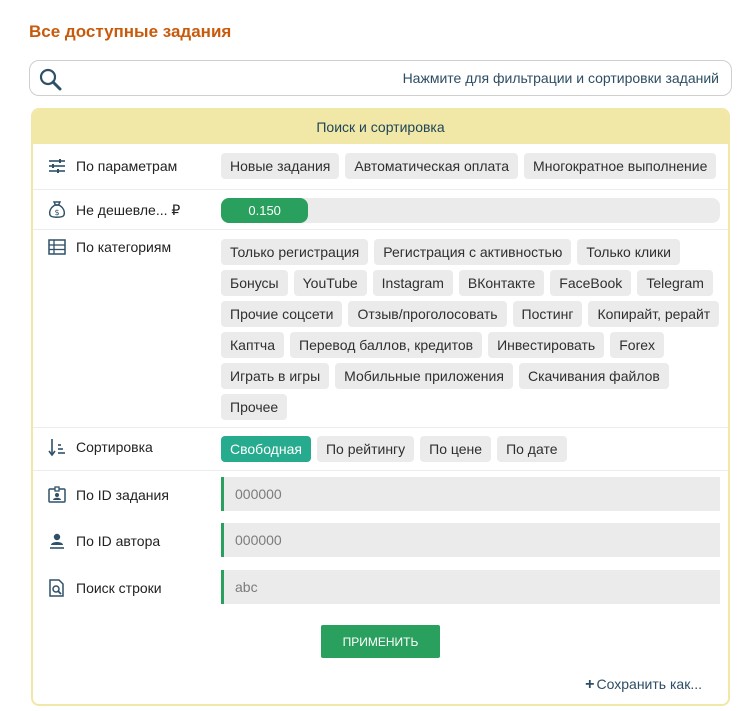  I want to click on params-label-text: По параметрам, so click(127, 166).